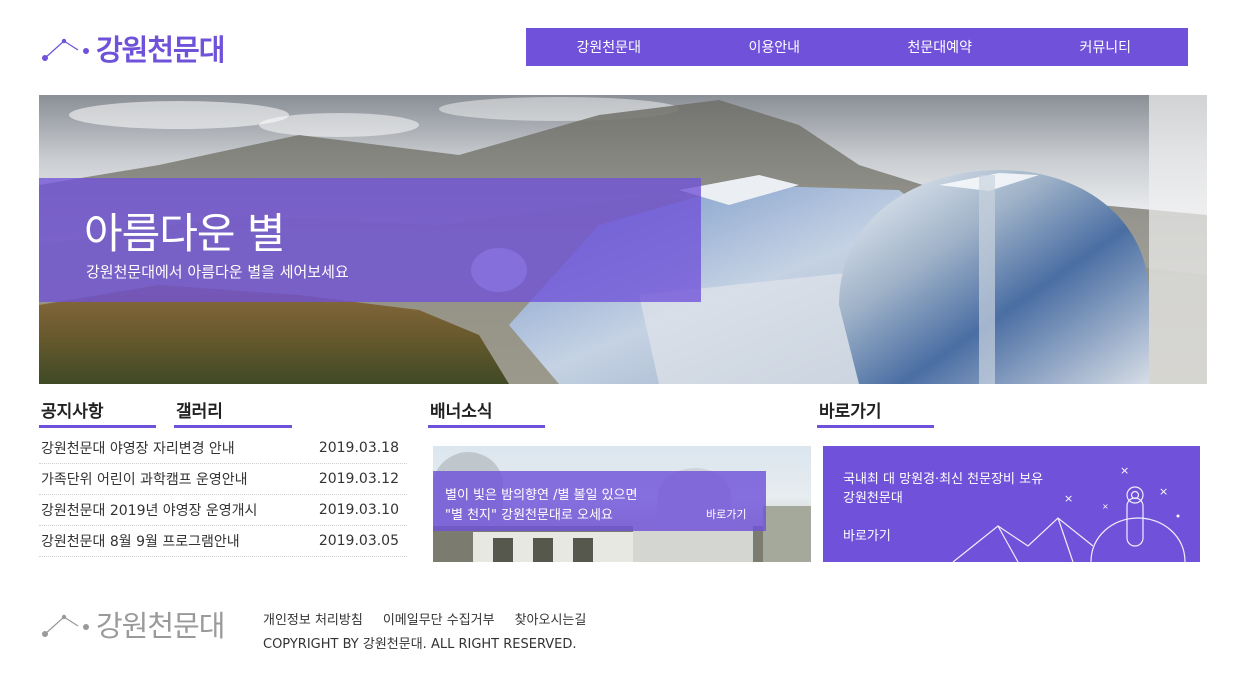 The width and height of the screenshot is (1250, 685). Describe the element at coordinates (541, 495) in the screenshot. I see `banner-text-line1: 별이 빛은 밤의향연 /별 볼일 있으면` at that location.